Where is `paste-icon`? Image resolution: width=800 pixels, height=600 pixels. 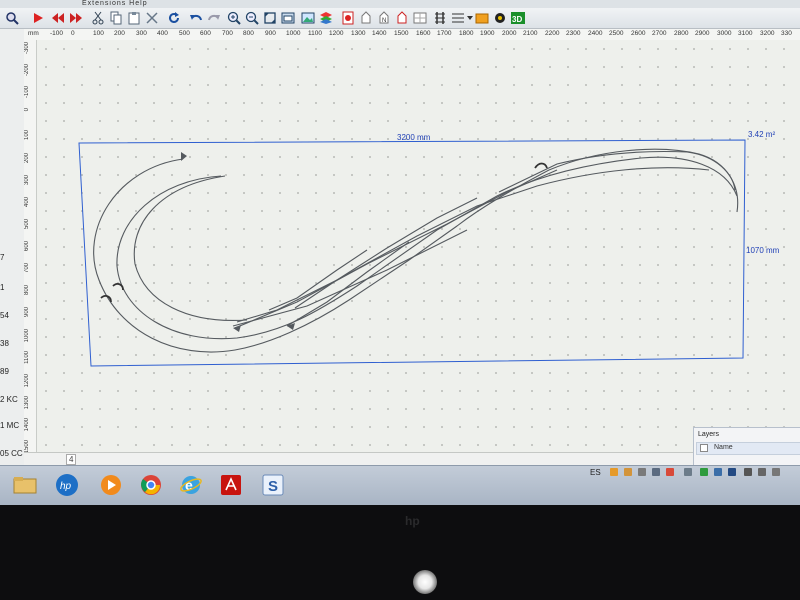
paste-icon is located at coordinates (134, 18).